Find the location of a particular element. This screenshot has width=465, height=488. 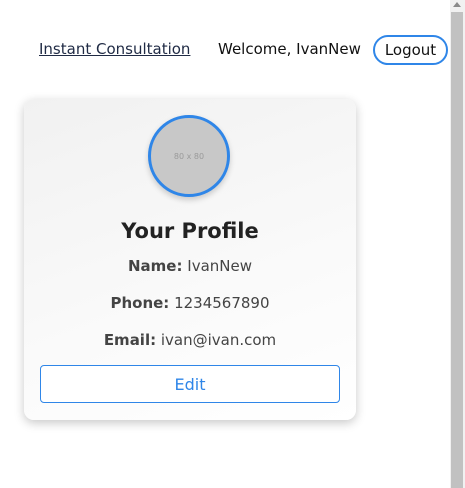

scroll-up-arrow-icon is located at coordinates (457, 4).